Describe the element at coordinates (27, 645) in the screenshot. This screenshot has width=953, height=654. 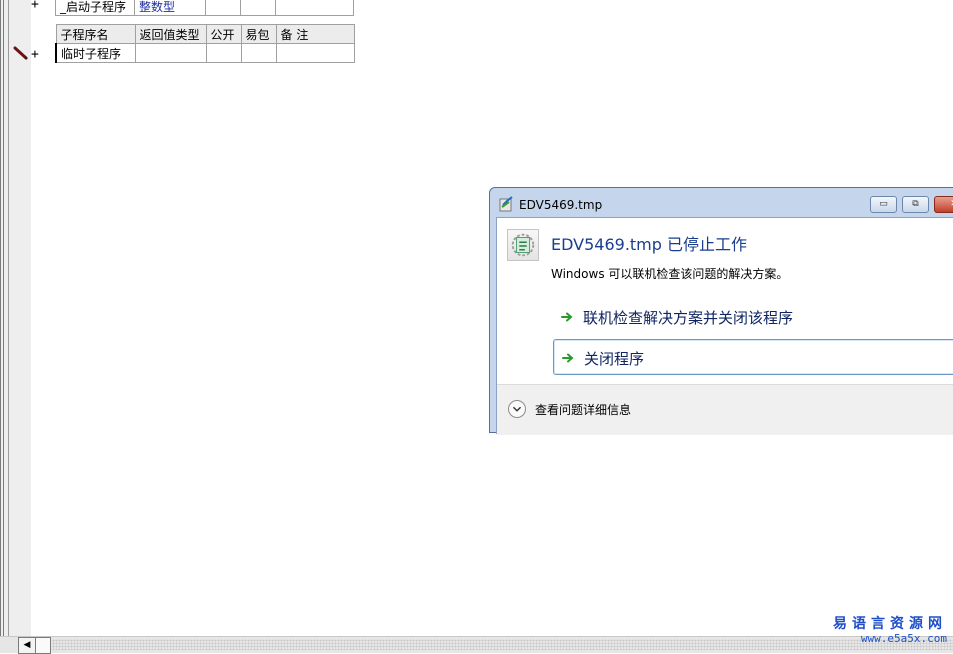
I see `scroll-left-button: ◀` at that location.